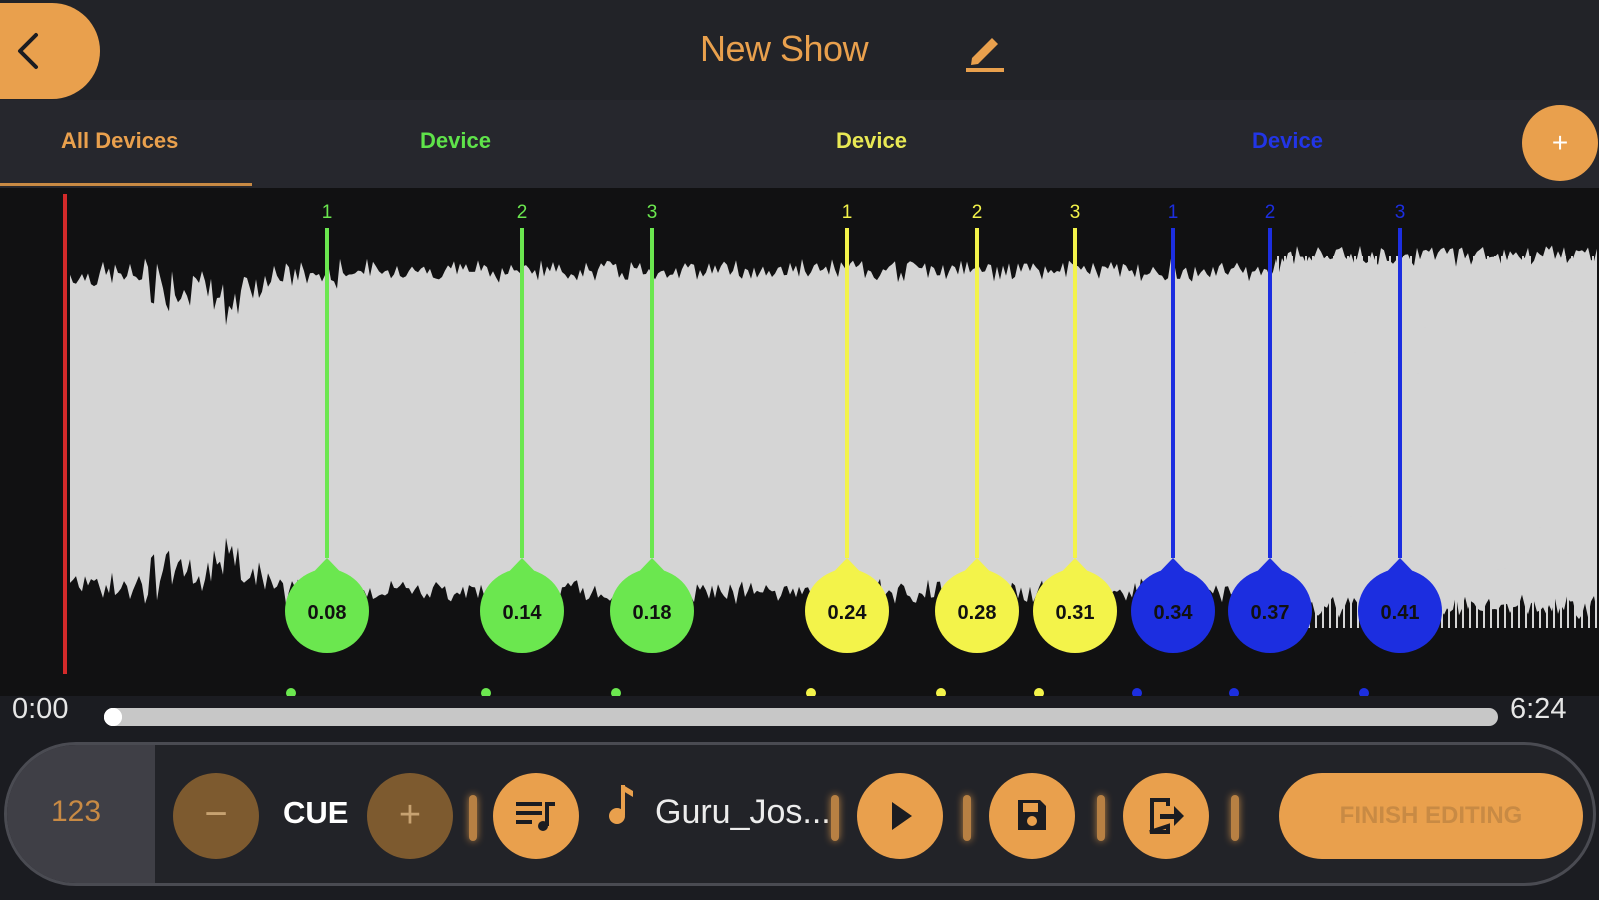 Image resolution: width=1599 pixels, height=900 pixels. Describe the element at coordinates (1431, 816) in the screenshot. I see `finish-editing-button: FINISH EDITING` at that location.